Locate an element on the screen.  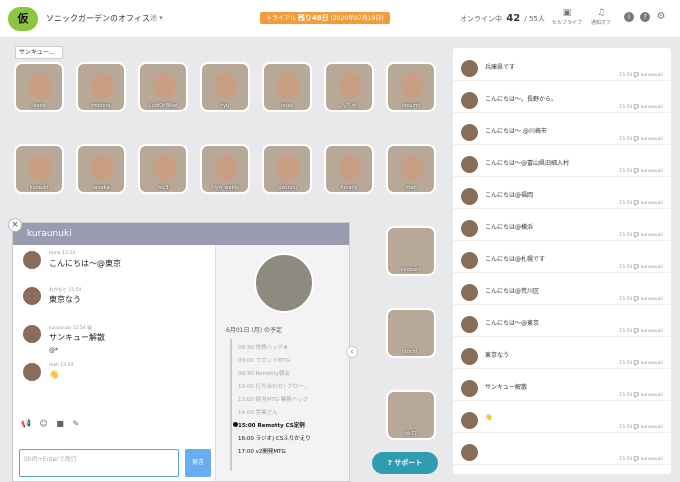
member-tile: ryu is located at coordinates (225, 87).